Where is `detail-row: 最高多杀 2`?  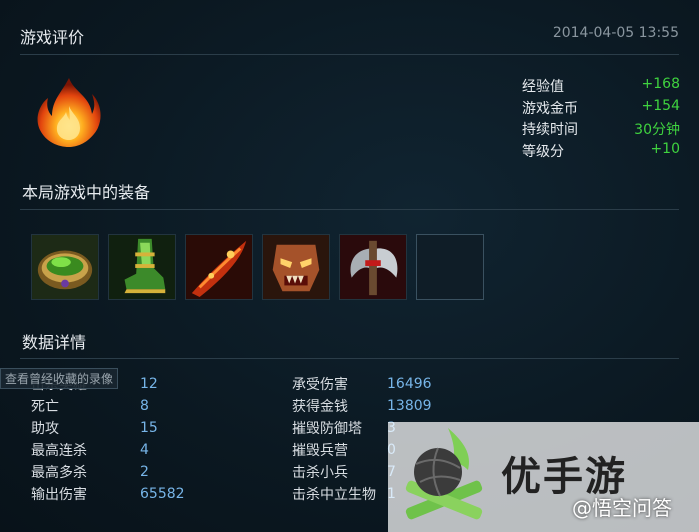
detail-row: 最高多杀 2 is located at coordinates (108, 472).